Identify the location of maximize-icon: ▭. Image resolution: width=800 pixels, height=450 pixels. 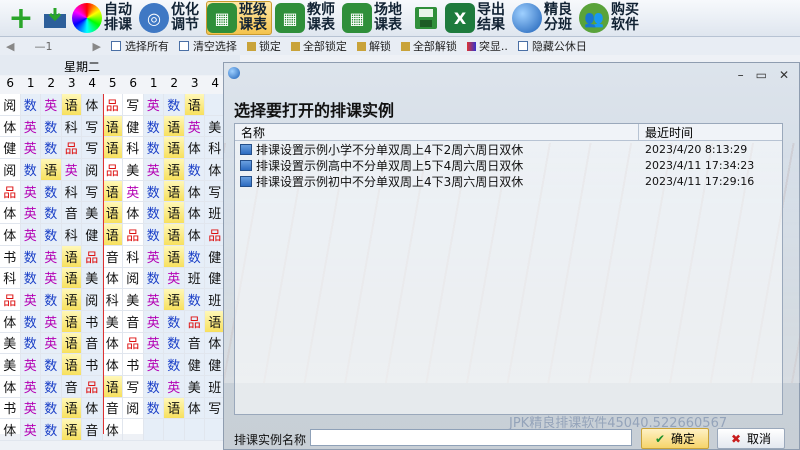
(761, 75).